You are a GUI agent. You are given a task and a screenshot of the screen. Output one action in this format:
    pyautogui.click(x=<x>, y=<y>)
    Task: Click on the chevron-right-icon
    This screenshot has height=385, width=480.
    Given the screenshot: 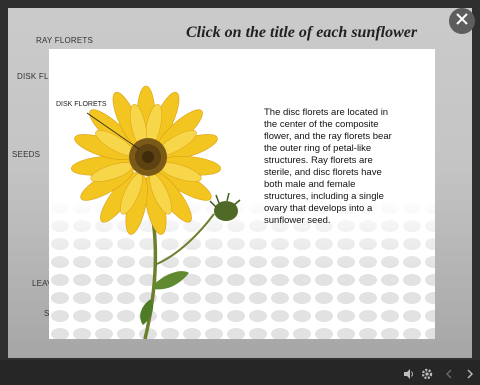 What is the action you would take?
    pyautogui.click(x=470, y=375)
    